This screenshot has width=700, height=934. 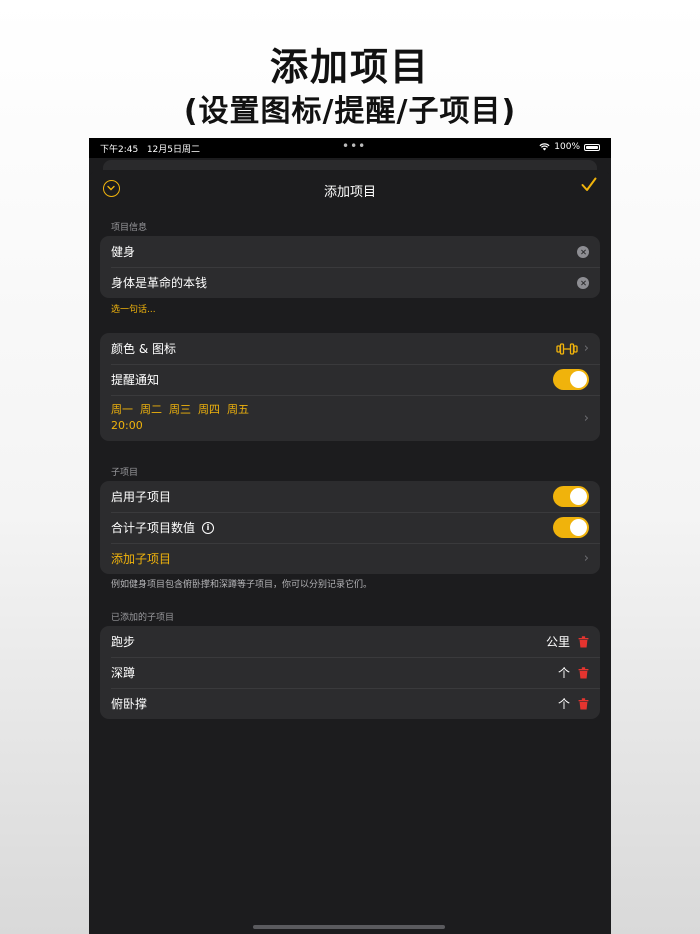 I want to click on home-indicator, so click(x=349, y=927).